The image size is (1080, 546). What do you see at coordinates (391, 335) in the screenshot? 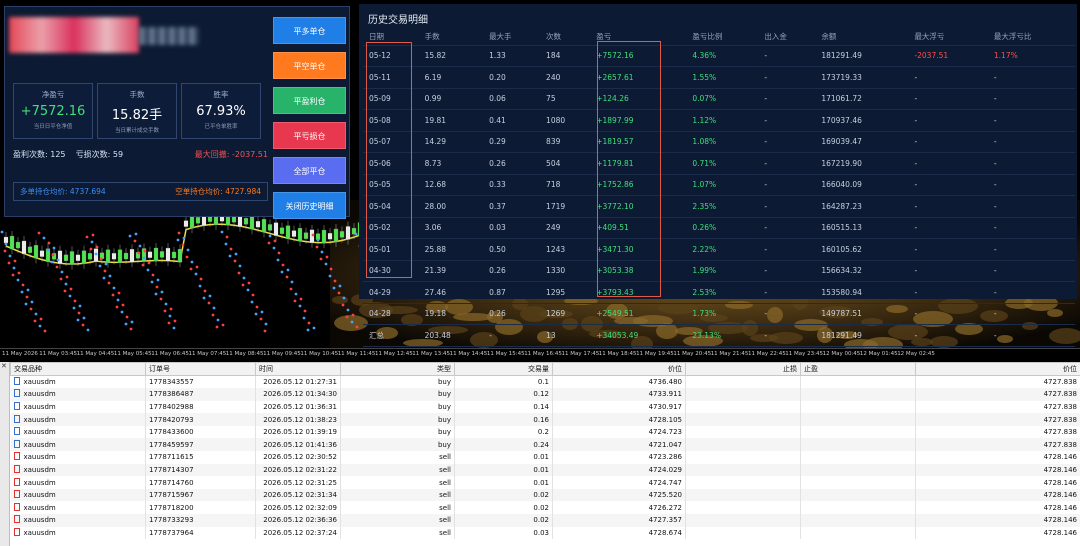
I see `history-cell: 汇总` at bounding box center [391, 335].